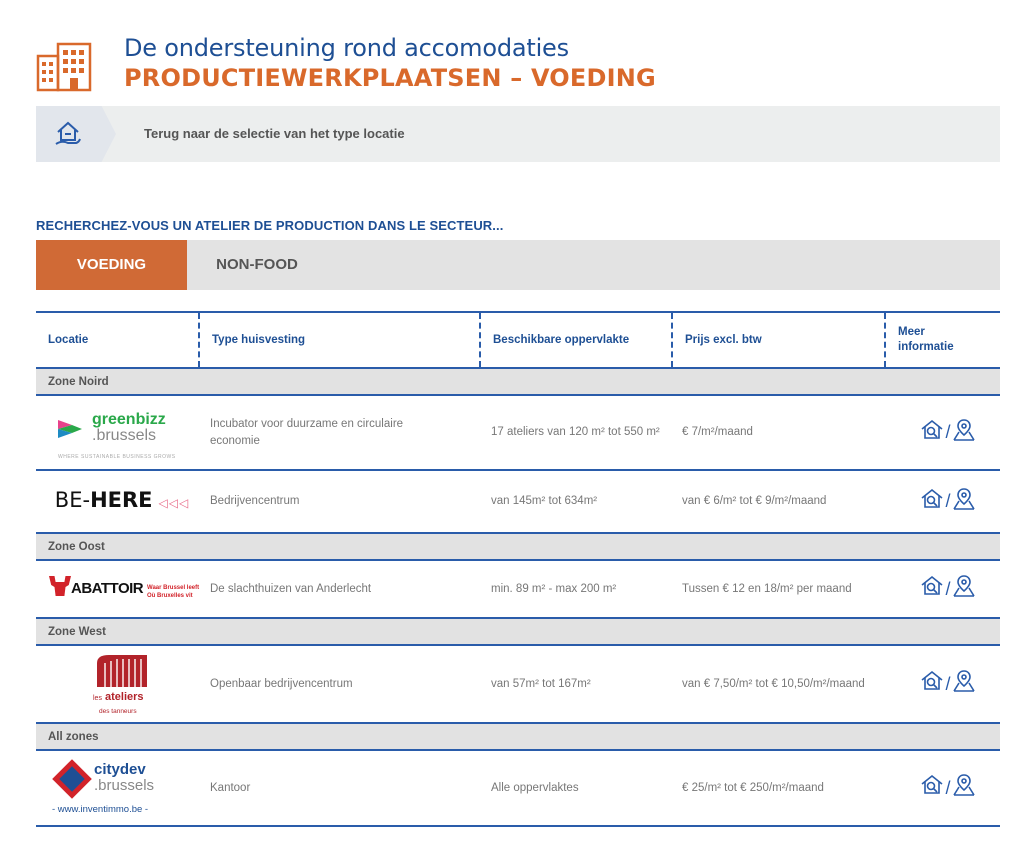 Image resolution: width=1024 pixels, height=853 pixels. I want to click on logo-cell: BE-HERE ◁◁◁, so click(122, 501).